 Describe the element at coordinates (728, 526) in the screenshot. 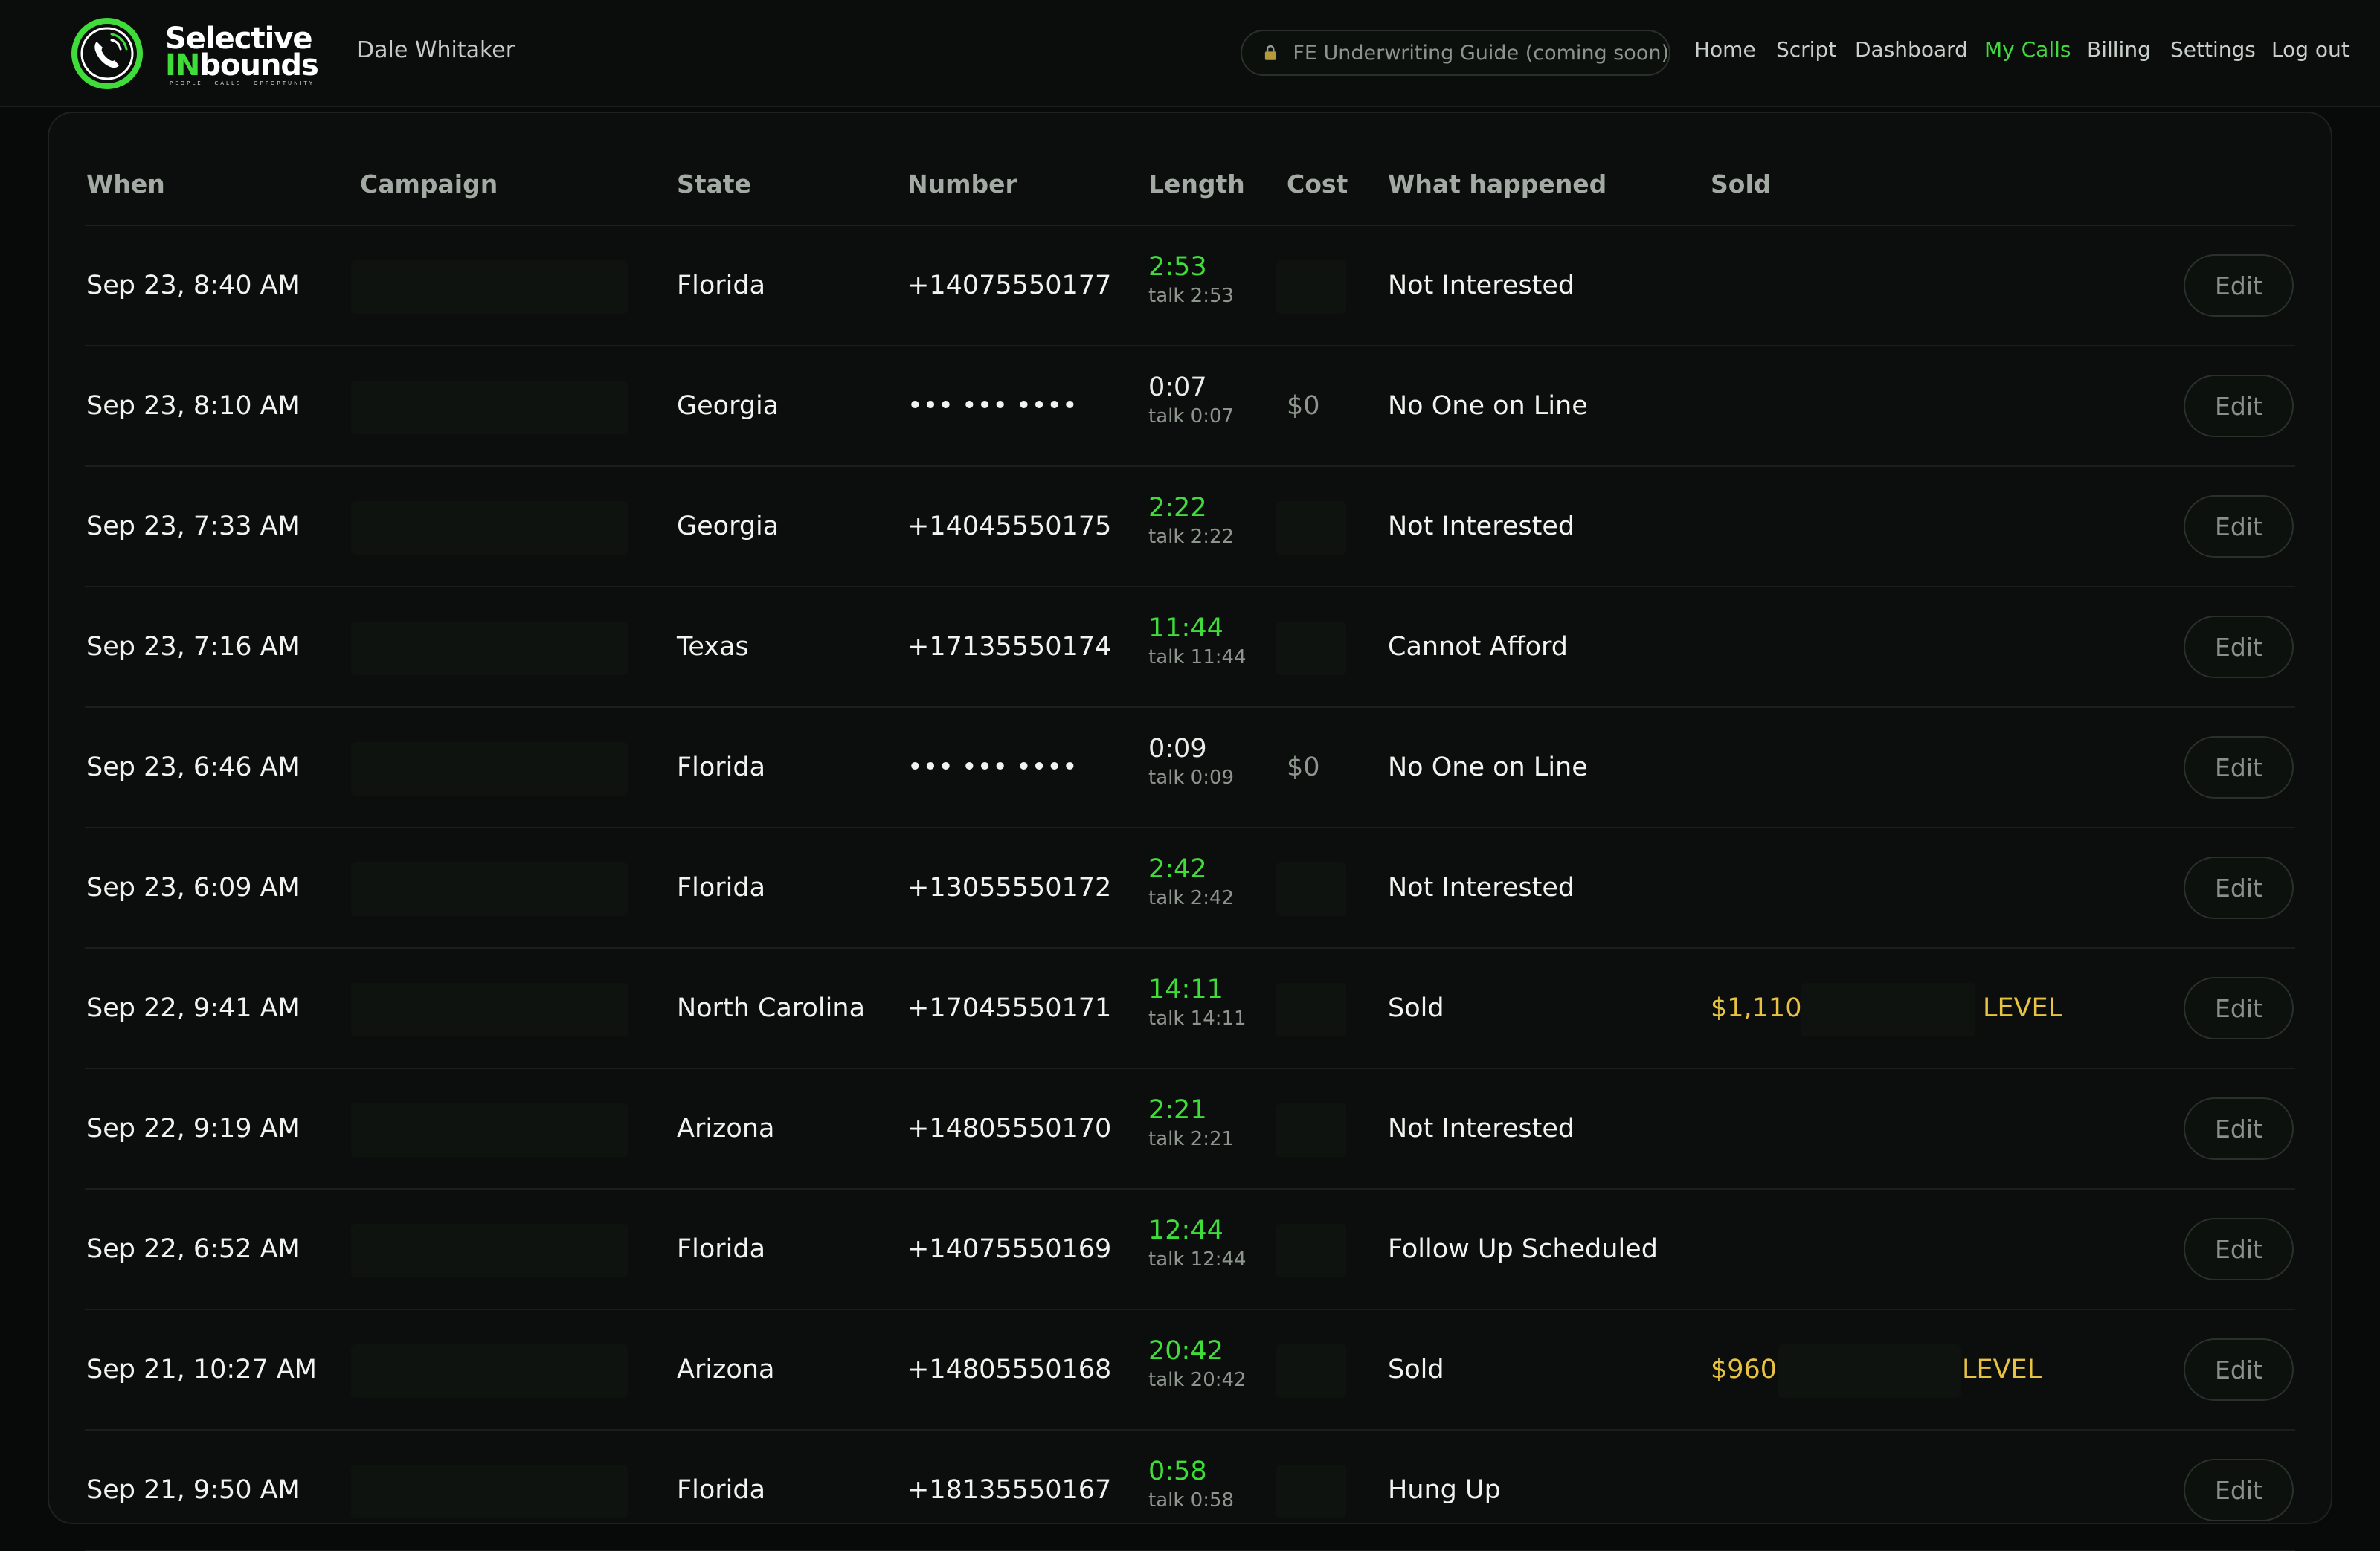

I see `call-state: Georgia` at that location.